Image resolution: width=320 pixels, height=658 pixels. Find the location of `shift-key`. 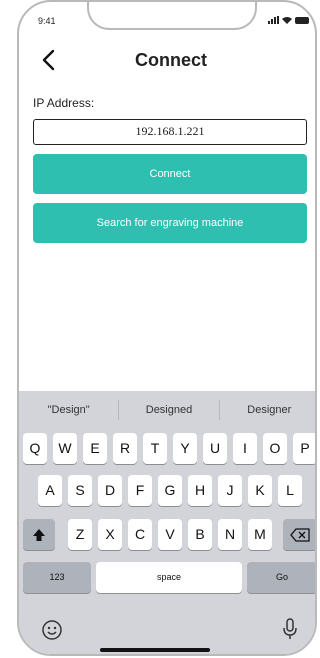

shift-key is located at coordinates (39, 534).